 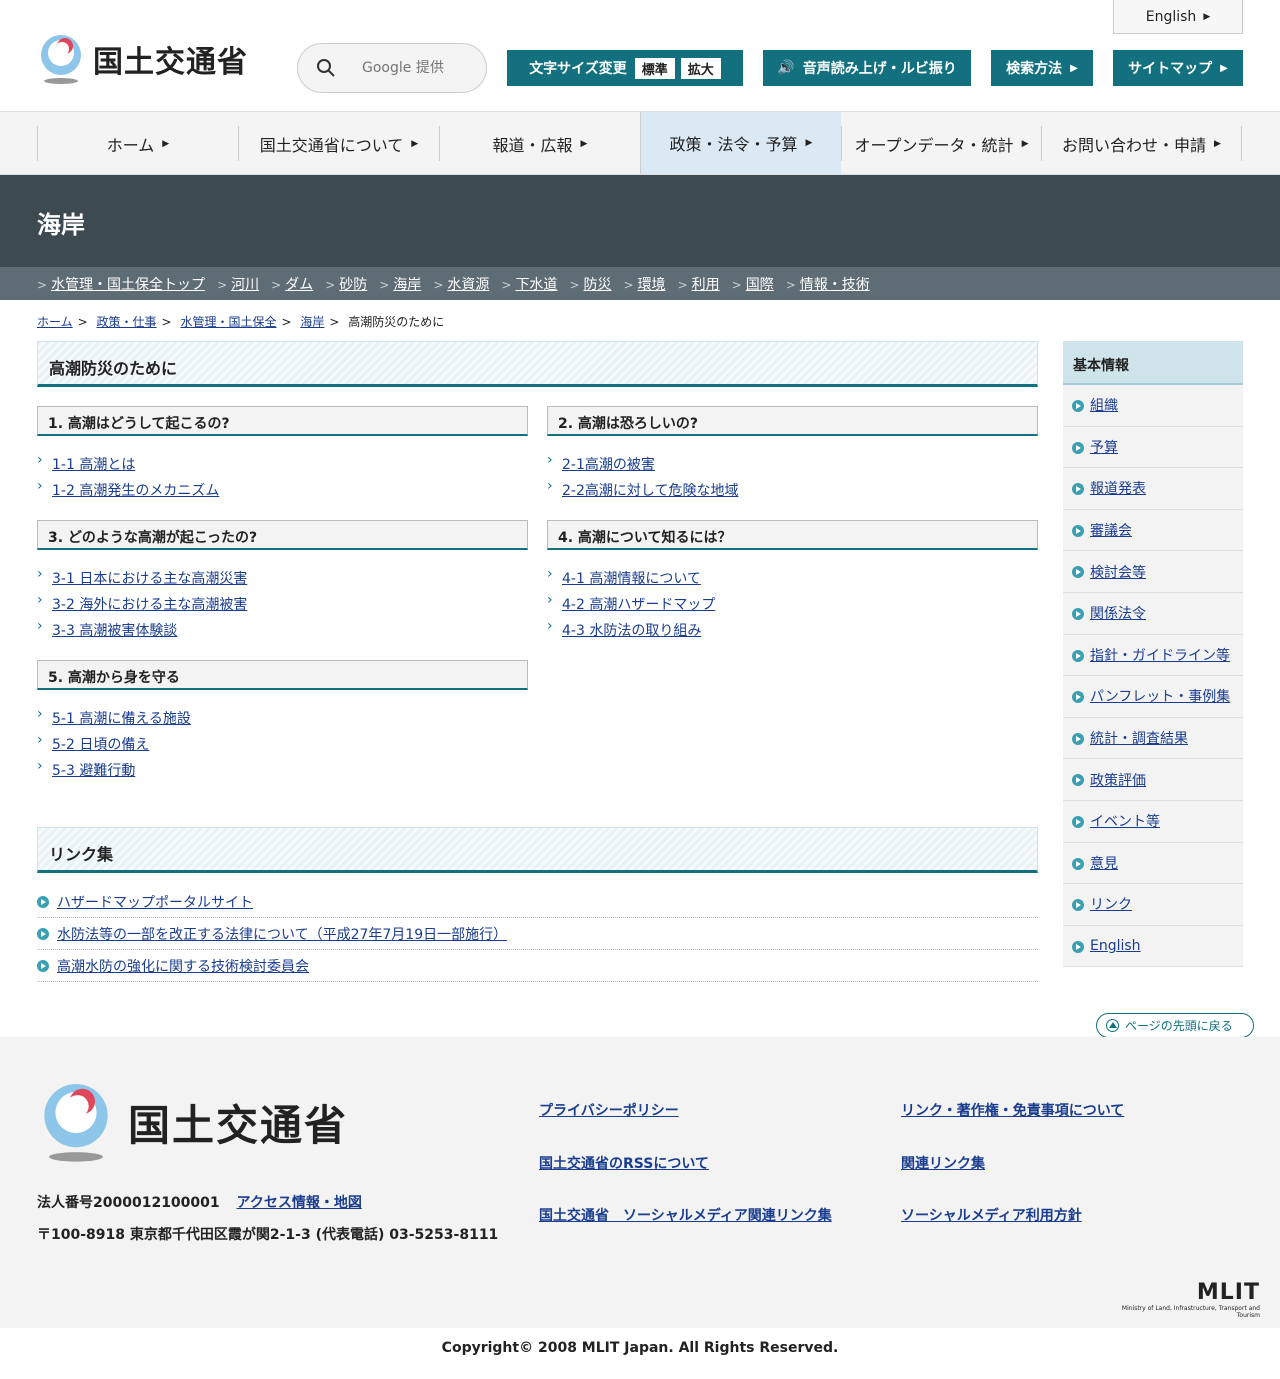 I want to click on subnav-item: > ダム, so click(x=292, y=284).